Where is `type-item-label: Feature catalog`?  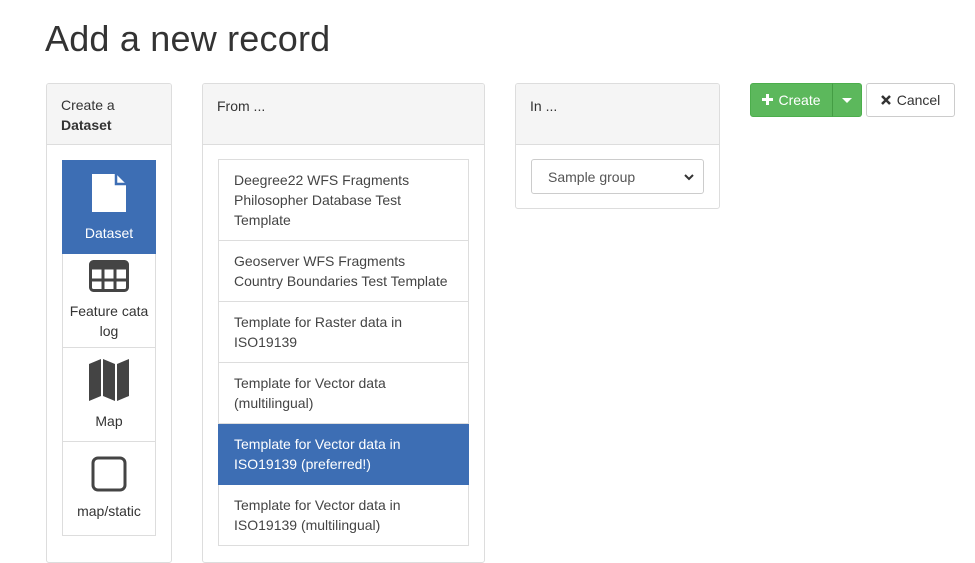
type-item-label: Feature catalog is located at coordinates (109, 321).